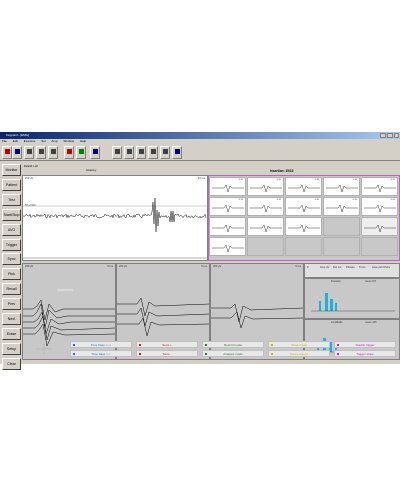 This screenshot has width=400, height=500. I want to click on muscle-label: Deltoid, Left, so click(31, 166).